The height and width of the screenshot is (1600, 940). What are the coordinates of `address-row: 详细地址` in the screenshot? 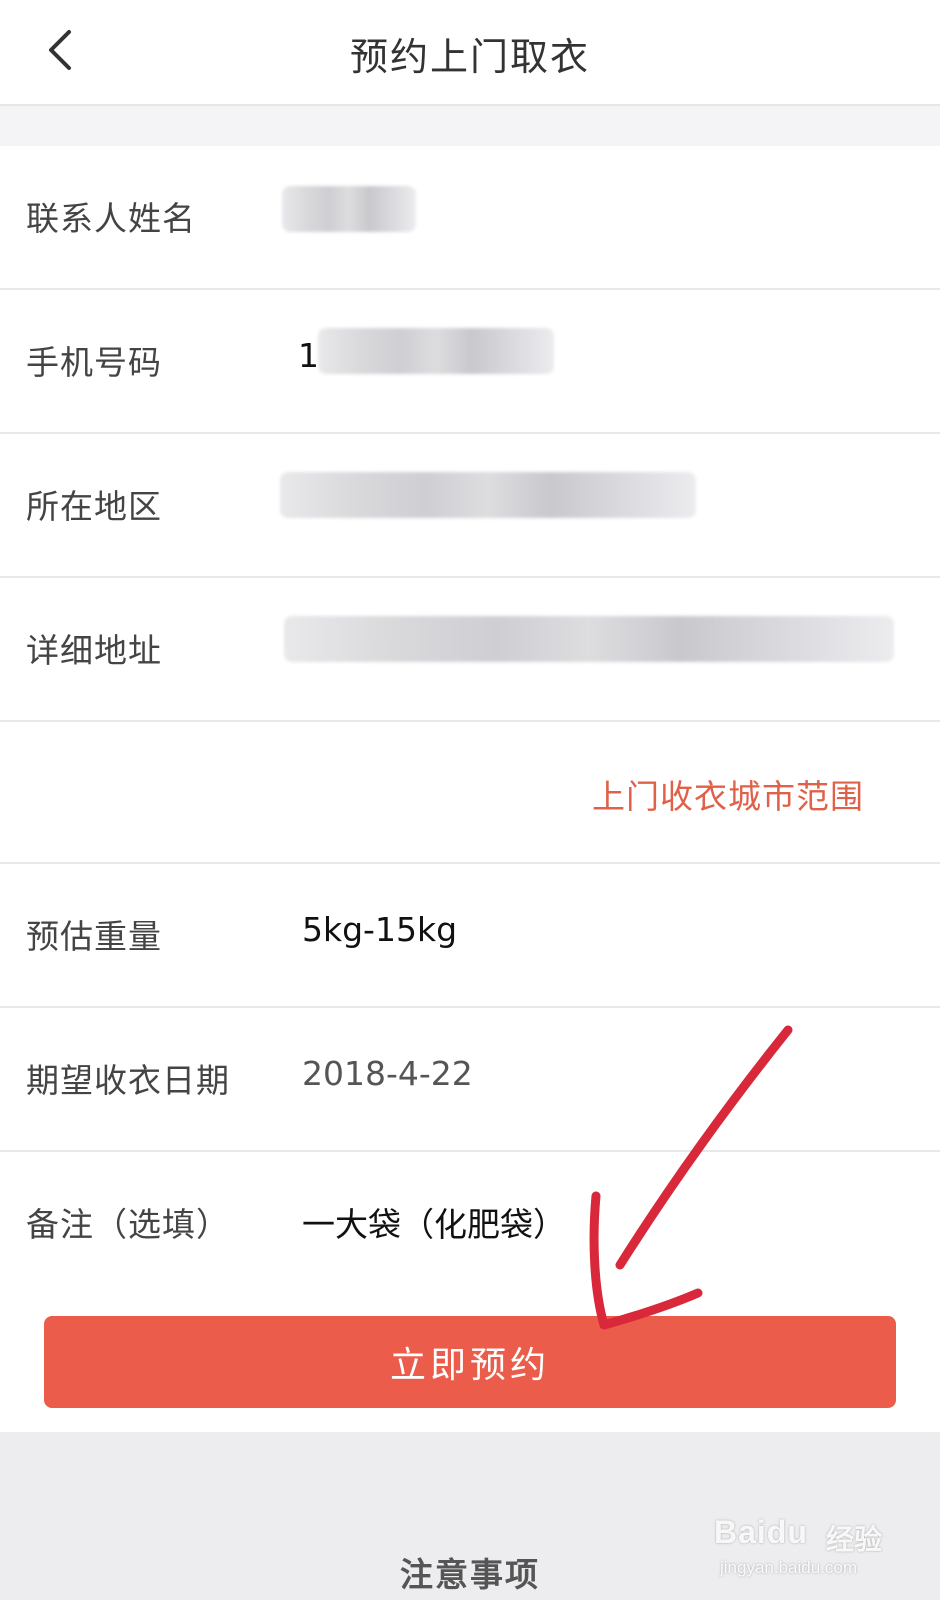 It's located at (470, 650).